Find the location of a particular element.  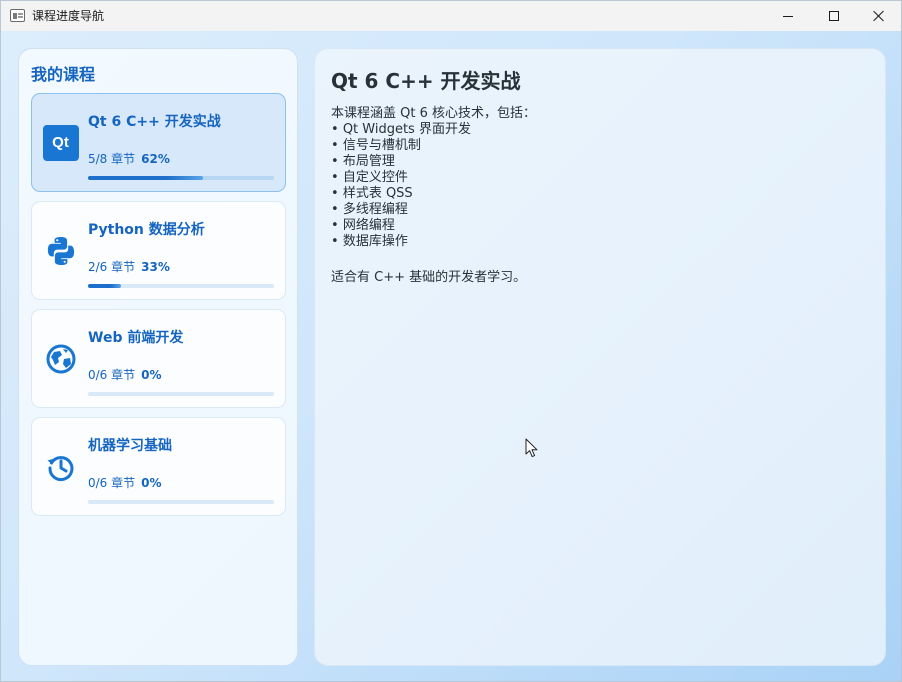

maximize-icon is located at coordinates (834, 16).